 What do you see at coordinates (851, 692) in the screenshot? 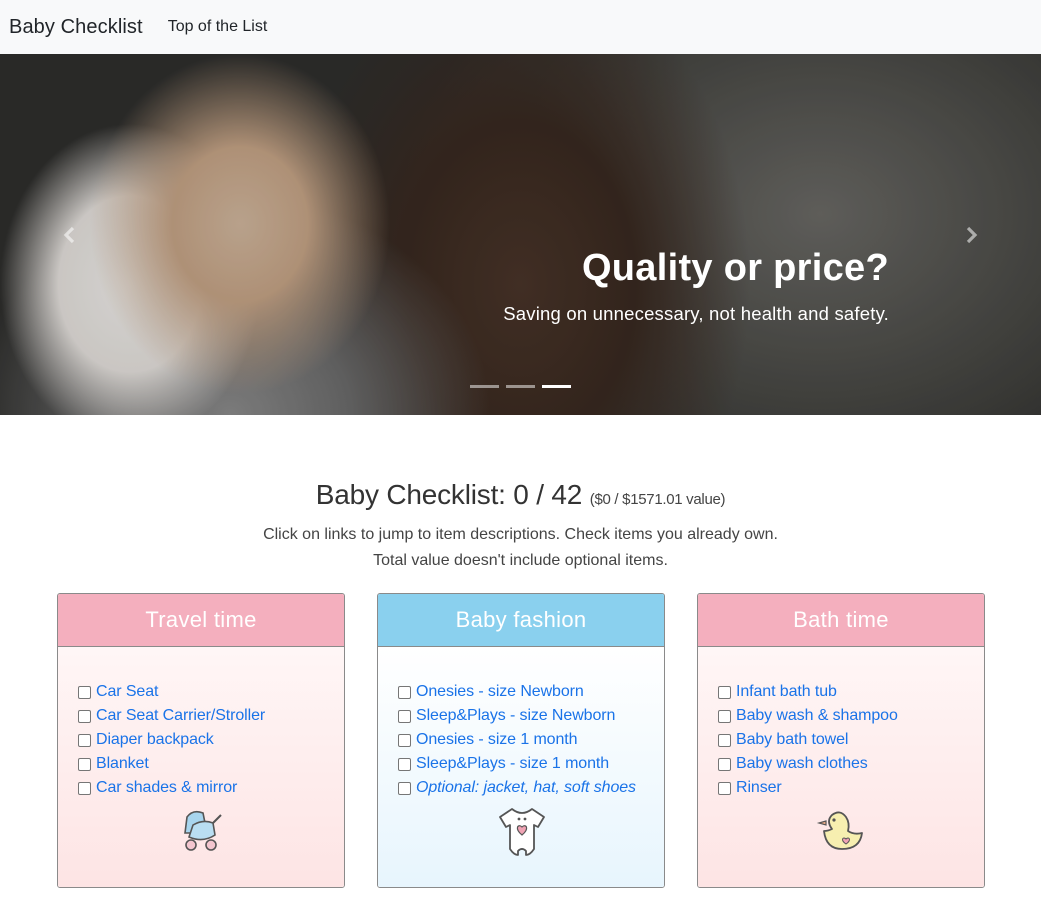
I see `list-item: Infant bath tub` at bounding box center [851, 692].